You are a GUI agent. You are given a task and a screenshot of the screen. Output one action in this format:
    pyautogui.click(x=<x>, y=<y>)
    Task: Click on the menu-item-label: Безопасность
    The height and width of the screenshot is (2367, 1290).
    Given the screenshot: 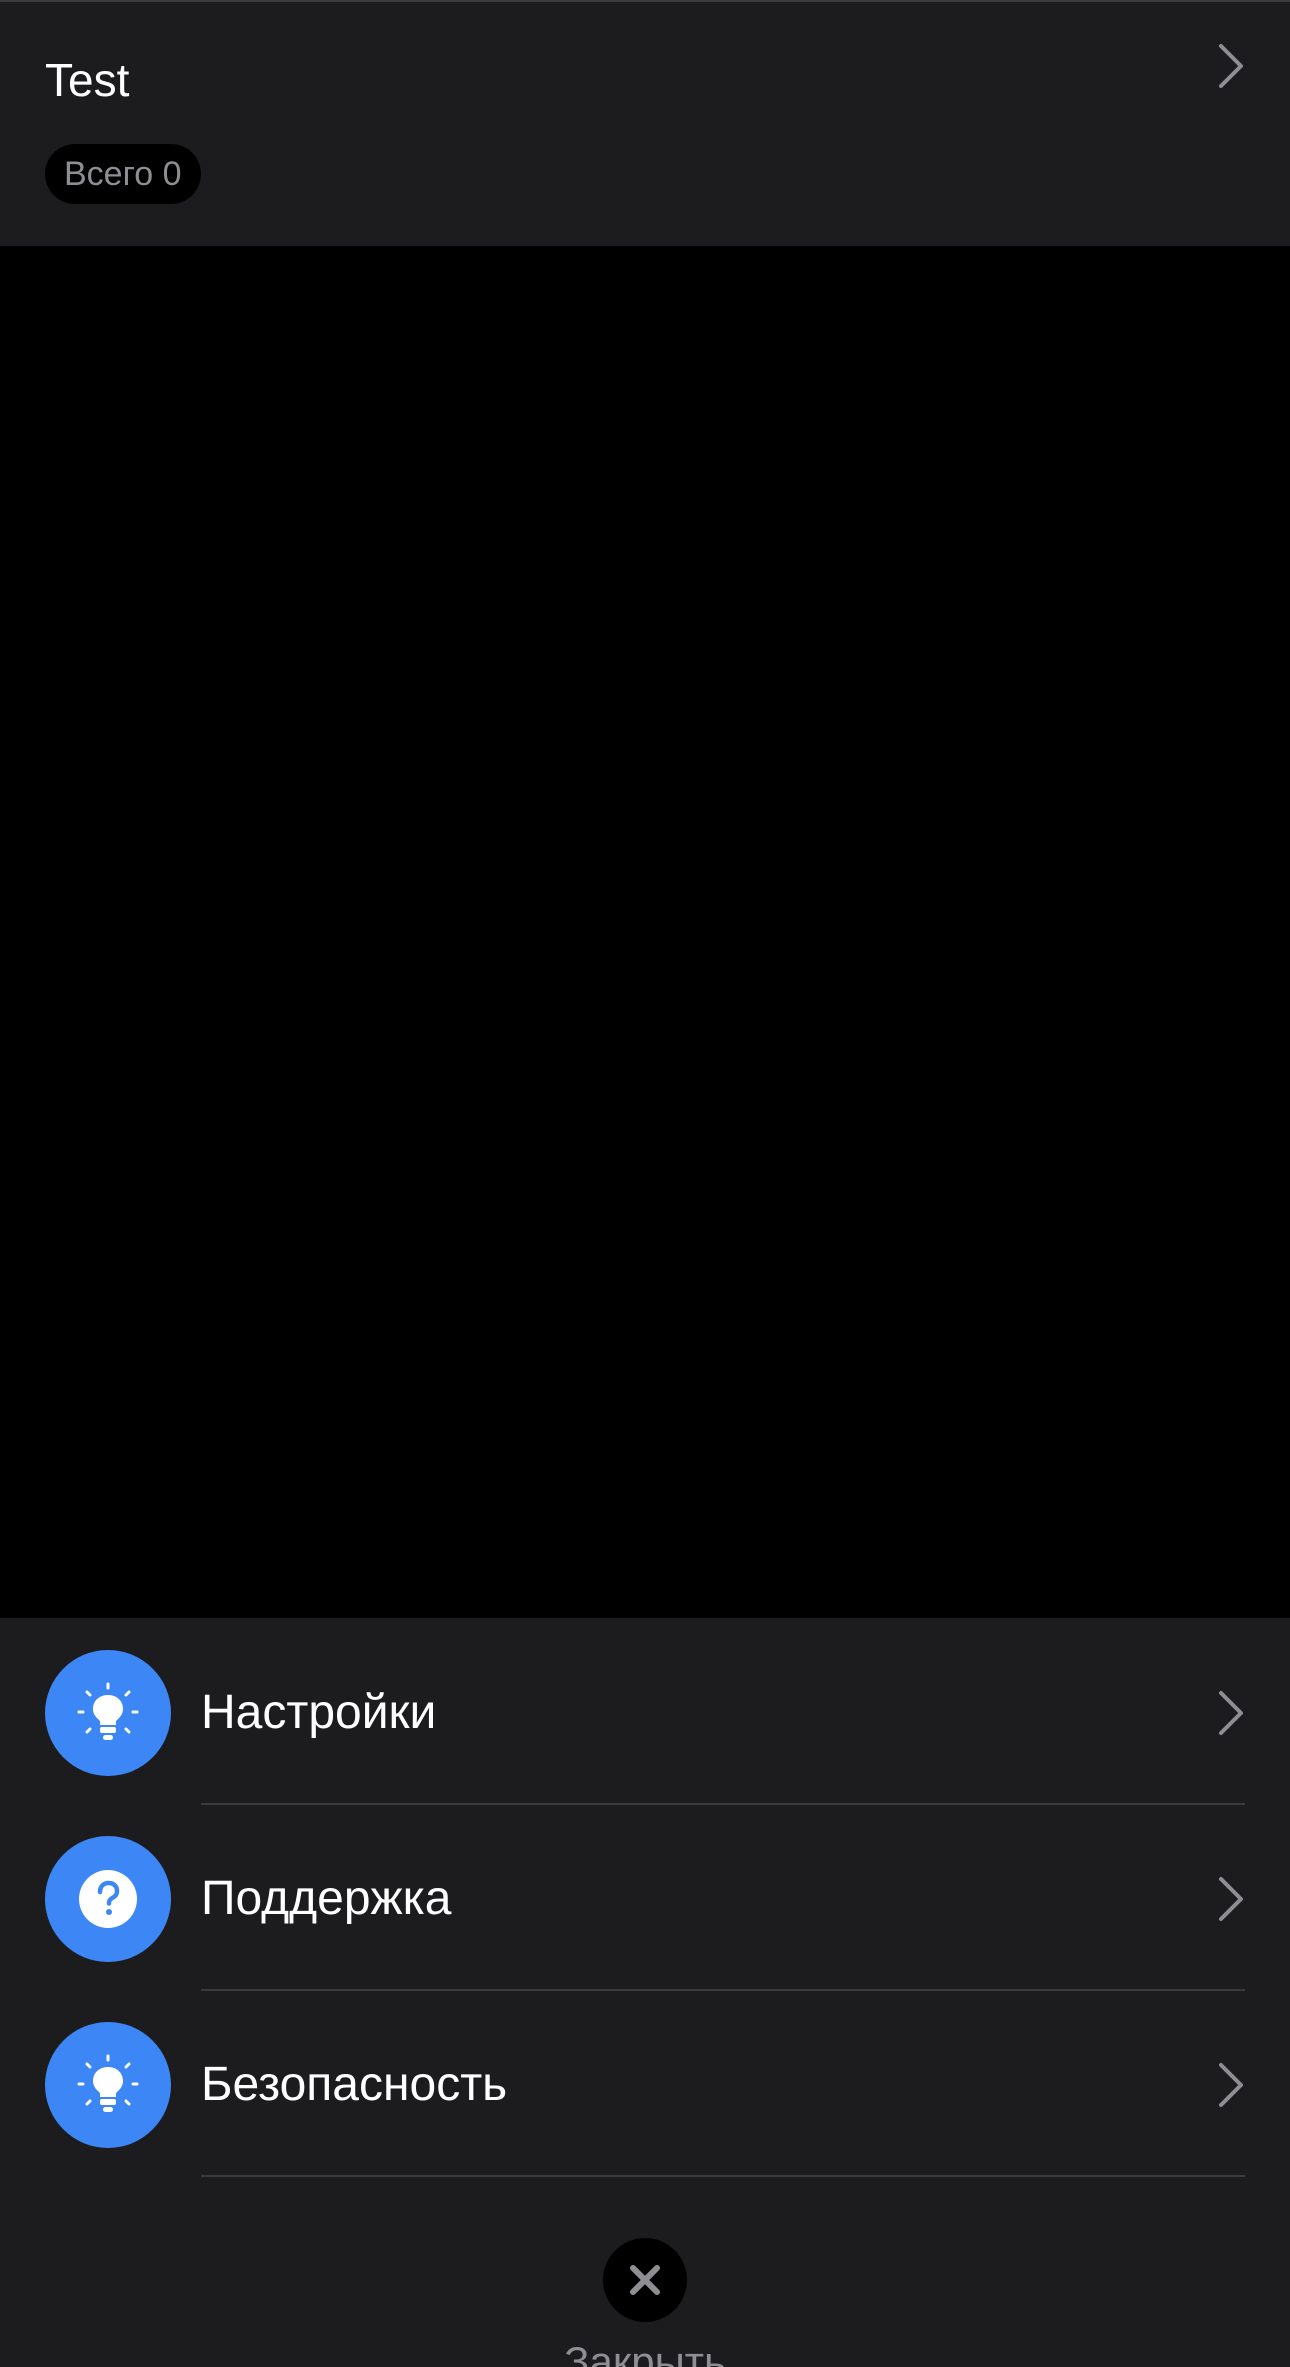 What is the action you would take?
    pyautogui.click(x=354, y=2084)
    